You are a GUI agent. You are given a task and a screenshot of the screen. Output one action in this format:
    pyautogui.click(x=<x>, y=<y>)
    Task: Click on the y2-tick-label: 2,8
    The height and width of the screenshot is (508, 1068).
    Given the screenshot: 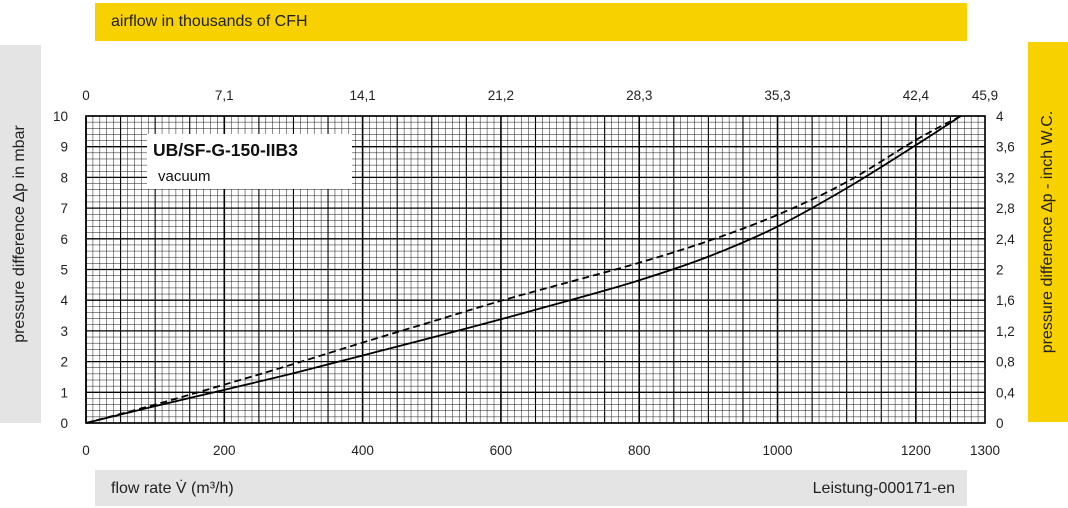 What is the action you would take?
    pyautogui.click(x=1005, y=208)
    